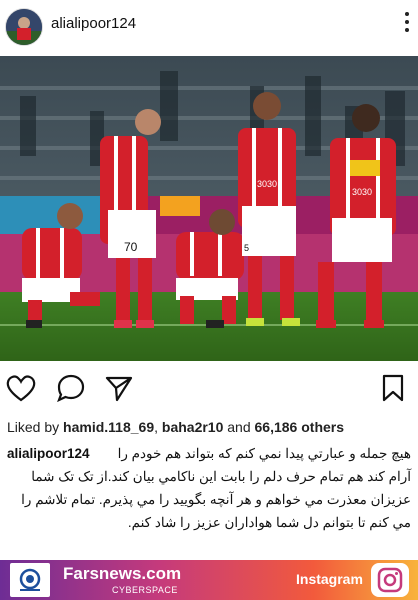  Describe the element at coordinates (209, 388) in the screenshot. I see `action-bar` at that location.